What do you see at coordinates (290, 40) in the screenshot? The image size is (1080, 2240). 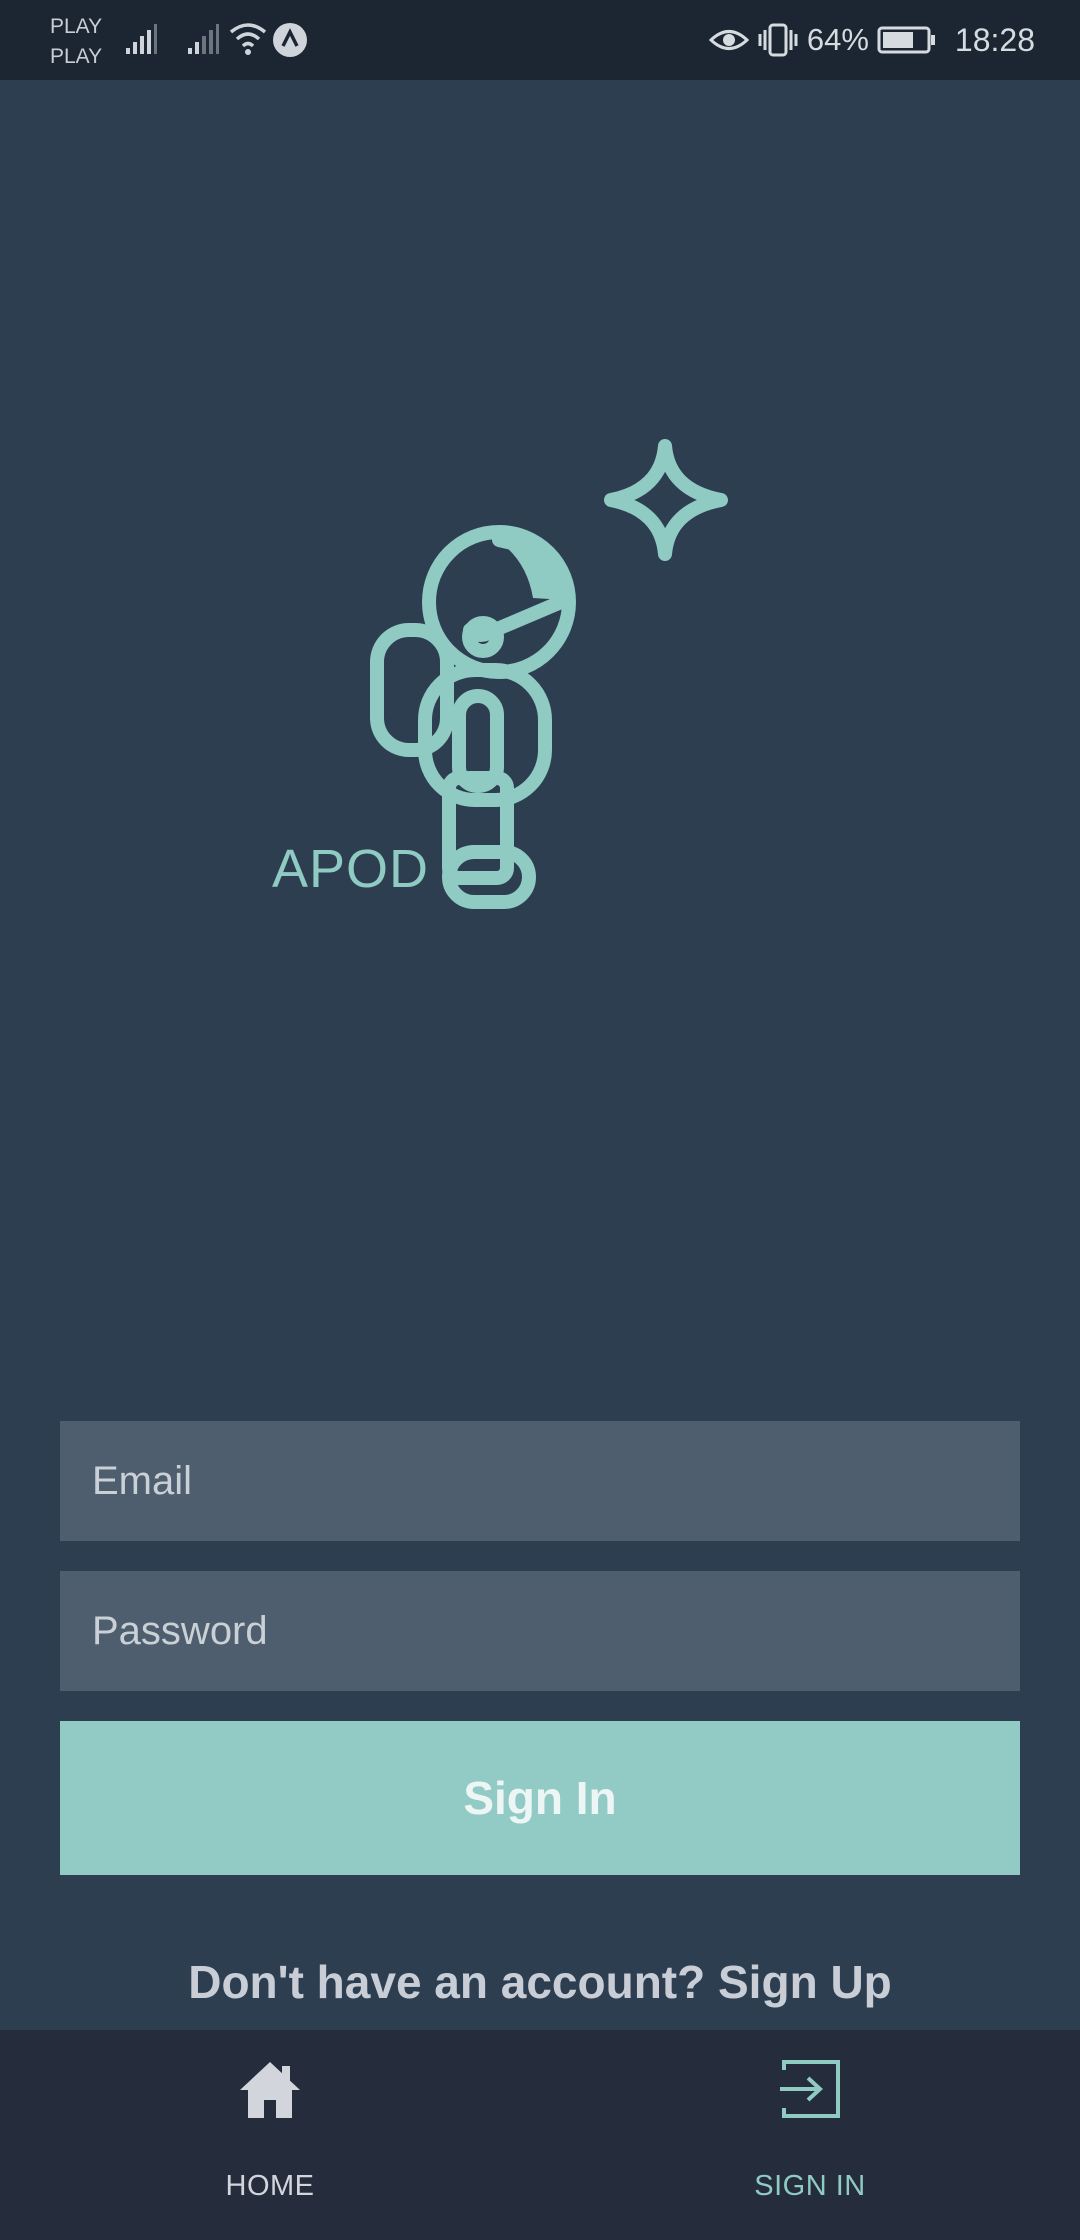 I see `app-notification-icon` at bounding box center [290, 40].